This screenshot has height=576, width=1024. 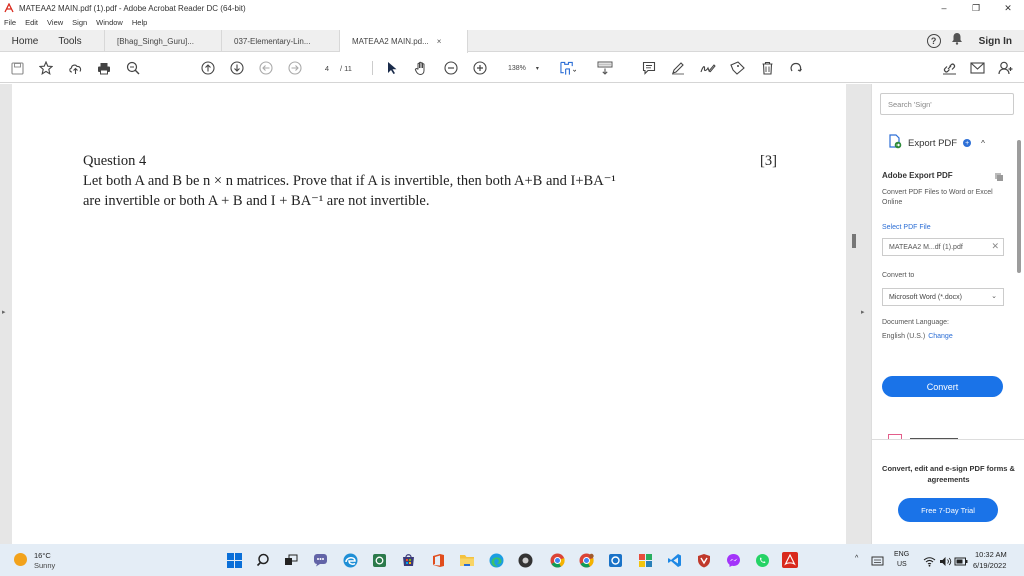 What do you see at coordinates (234, 560) in the screenshot?
I see `windows-start-icon` at bounding box center [234, 560].